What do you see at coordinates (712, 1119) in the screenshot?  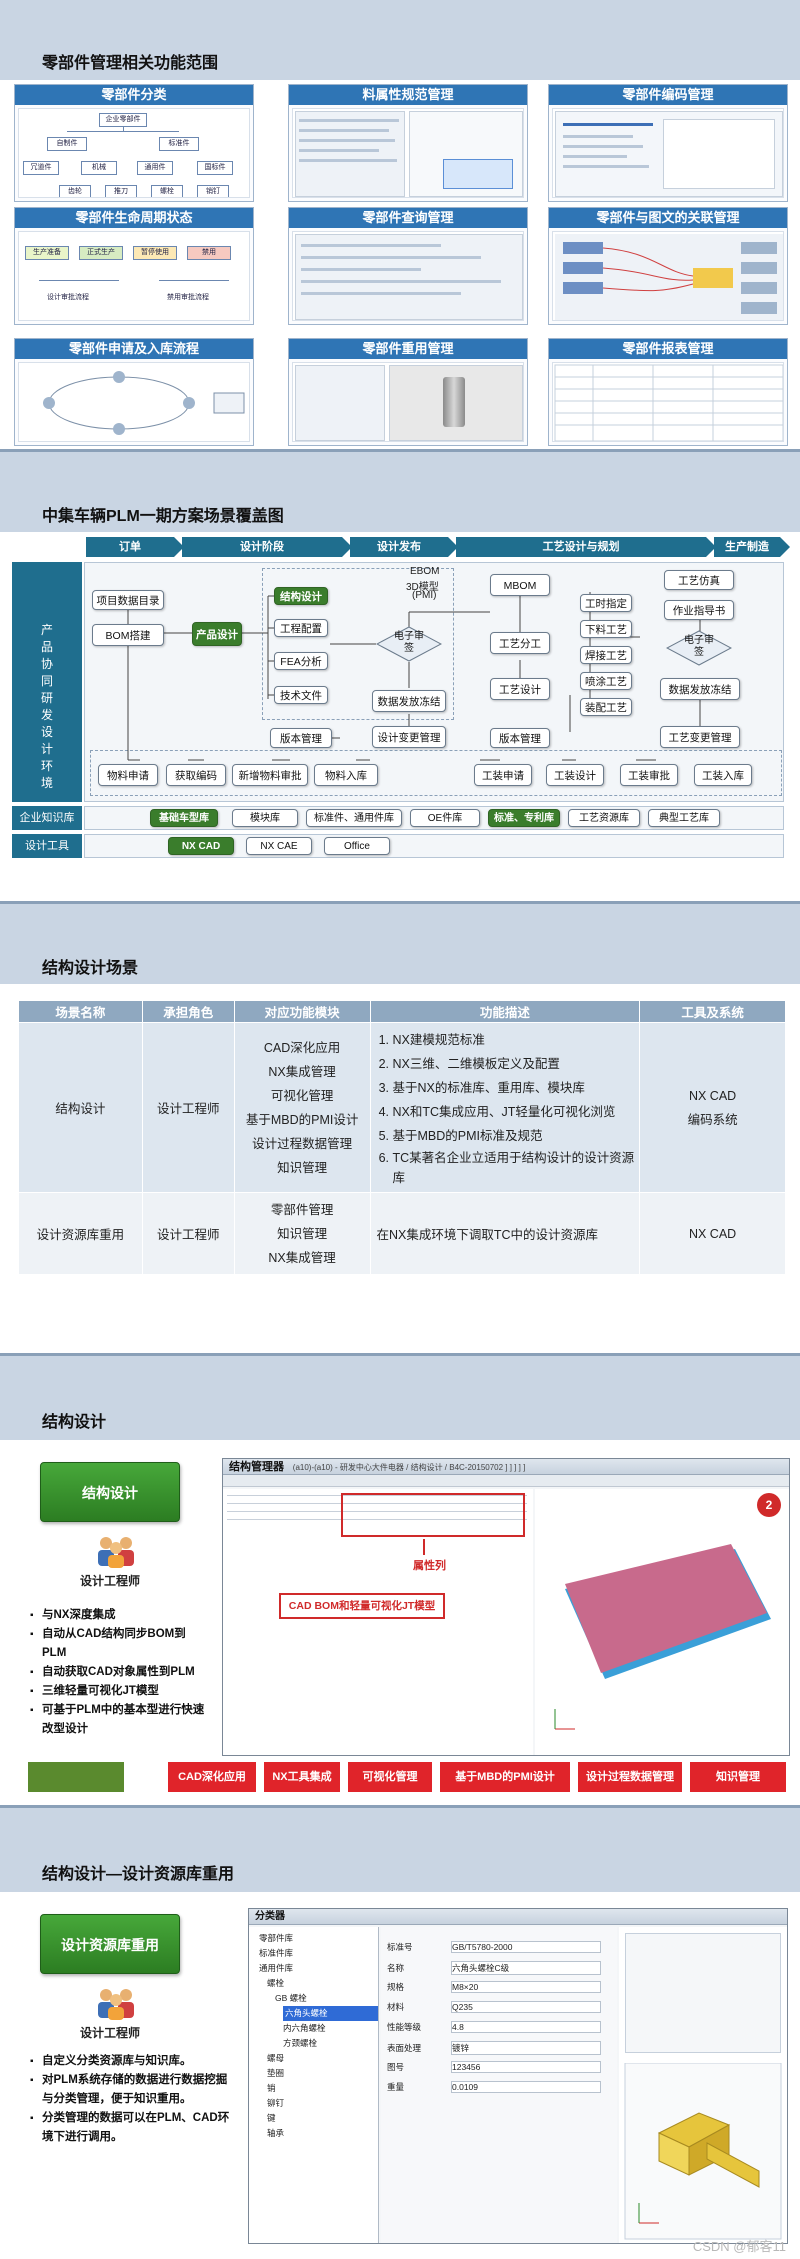 I see `tool-item: 编码系统` at bounding box center [712, 1119].